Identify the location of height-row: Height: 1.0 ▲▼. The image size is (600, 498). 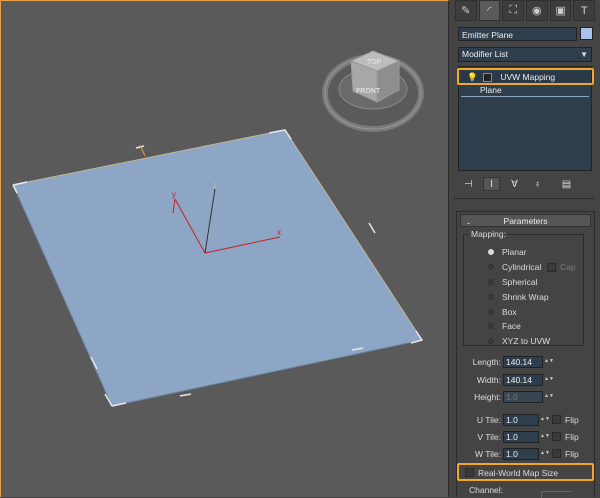
(511, 396).